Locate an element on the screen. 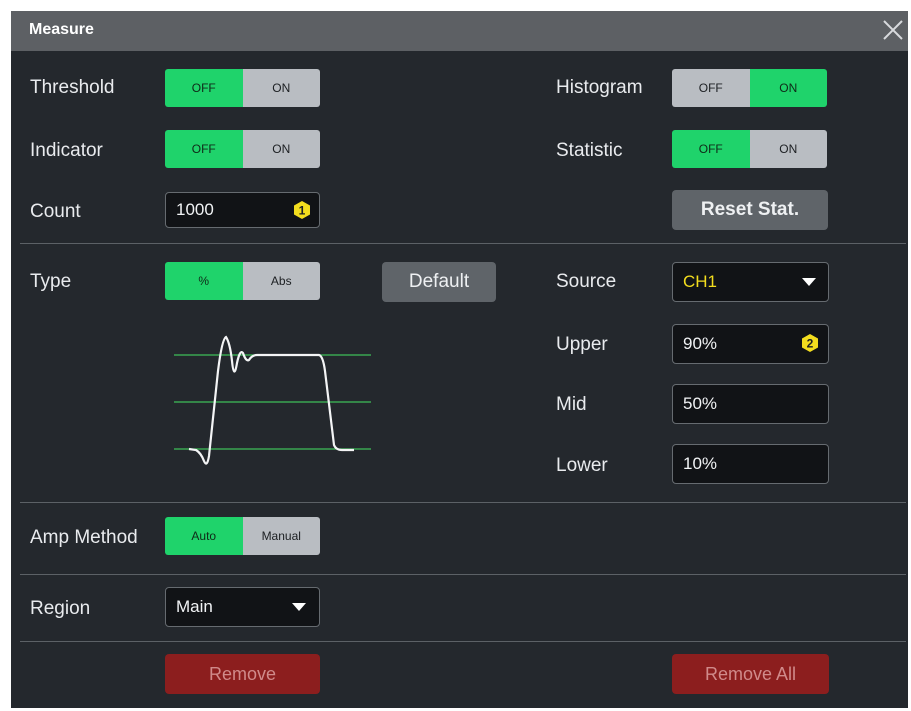  statistic-on-option: ON is located at coordinates (788, 149).